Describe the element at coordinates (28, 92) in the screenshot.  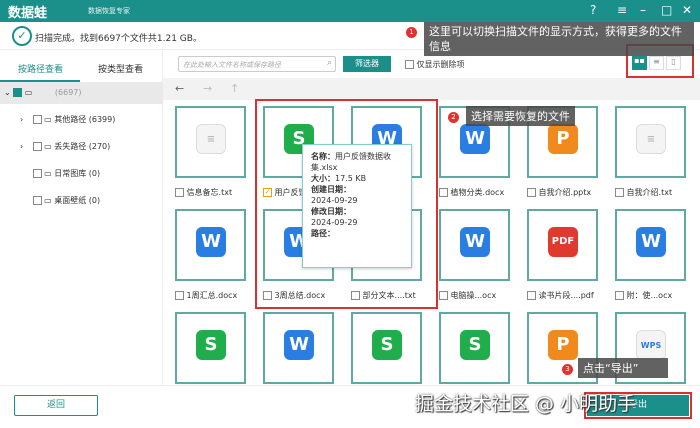
I see `drive-icon: ▭` at that location.